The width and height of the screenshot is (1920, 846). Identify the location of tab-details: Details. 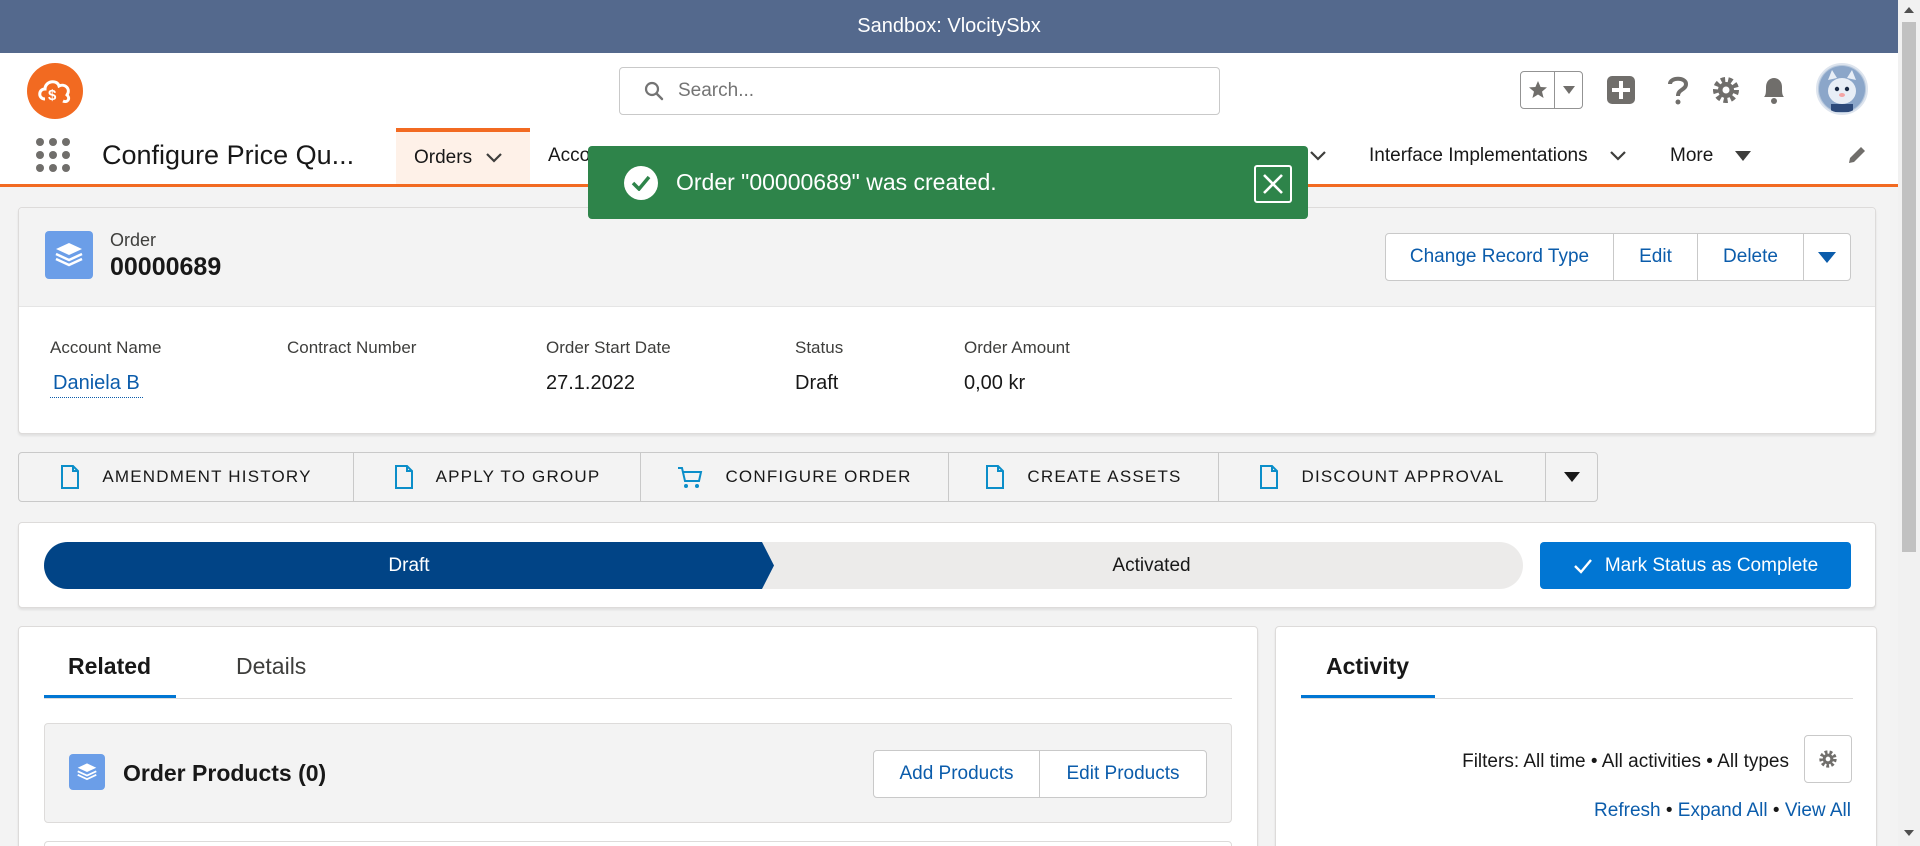
(271, 666).